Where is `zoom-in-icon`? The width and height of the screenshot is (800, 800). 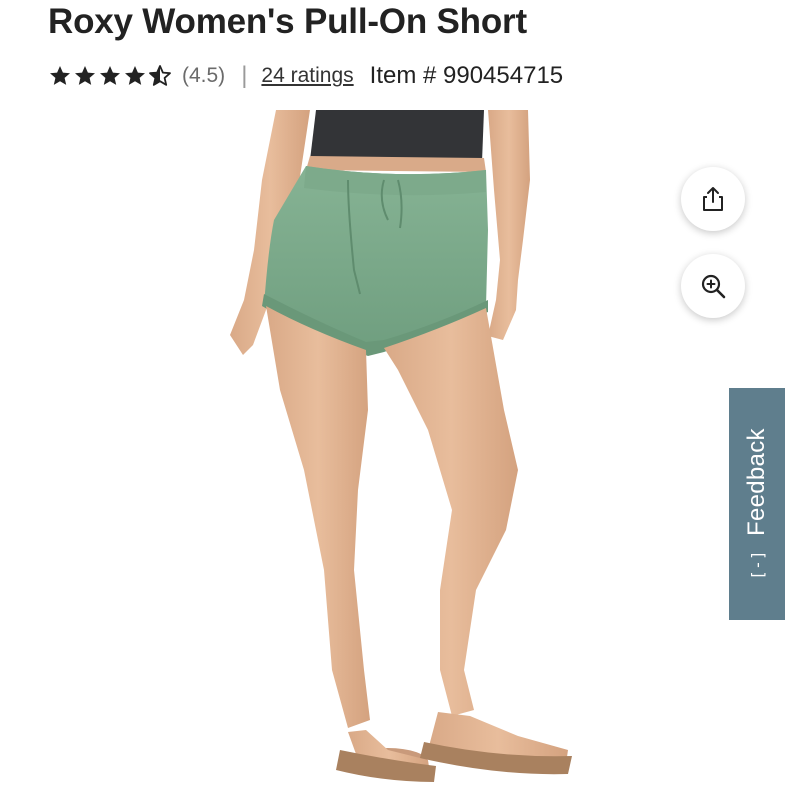
zoom-in-icon is located at coordinates (713, 286).